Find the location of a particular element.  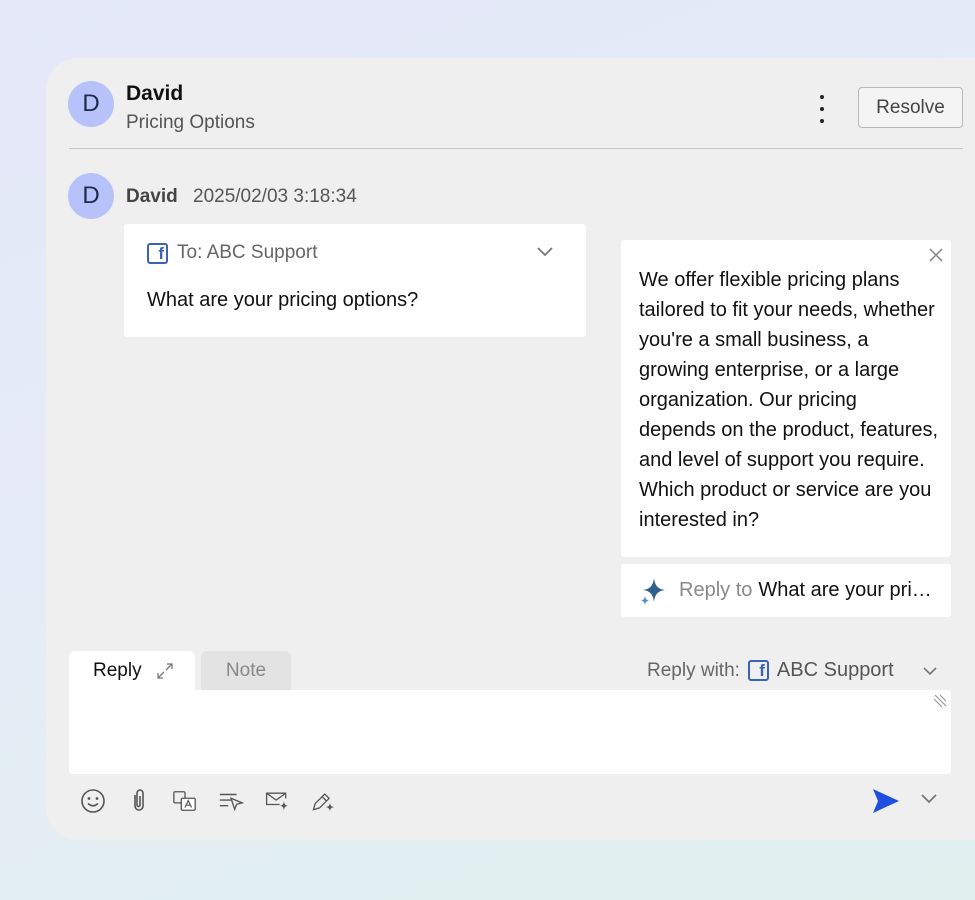

attachment-icon is located at coordinates (139, 800).